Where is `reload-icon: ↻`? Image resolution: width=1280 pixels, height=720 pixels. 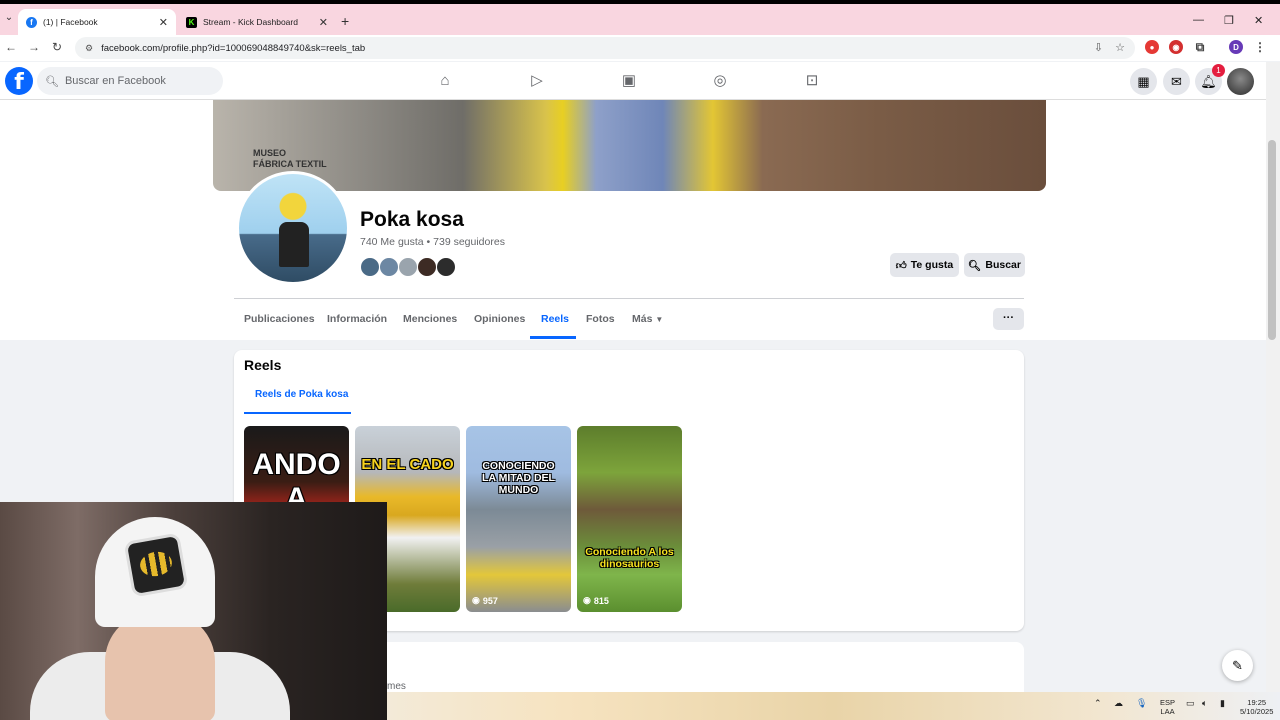
reload-icon: ↻ is located at coordinates (57, 47).